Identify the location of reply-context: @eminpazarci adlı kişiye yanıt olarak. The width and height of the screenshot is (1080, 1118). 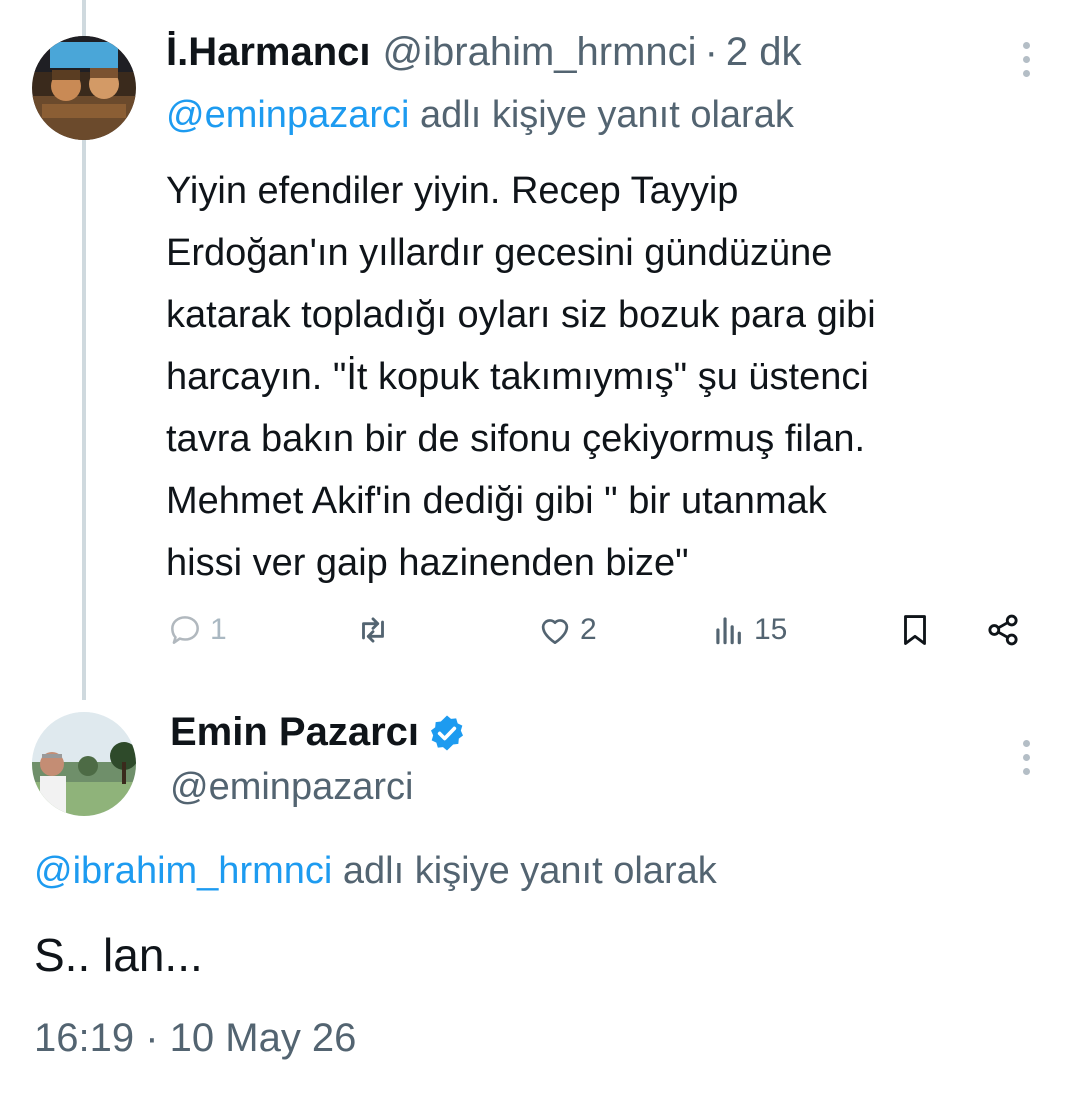
(480, 115).